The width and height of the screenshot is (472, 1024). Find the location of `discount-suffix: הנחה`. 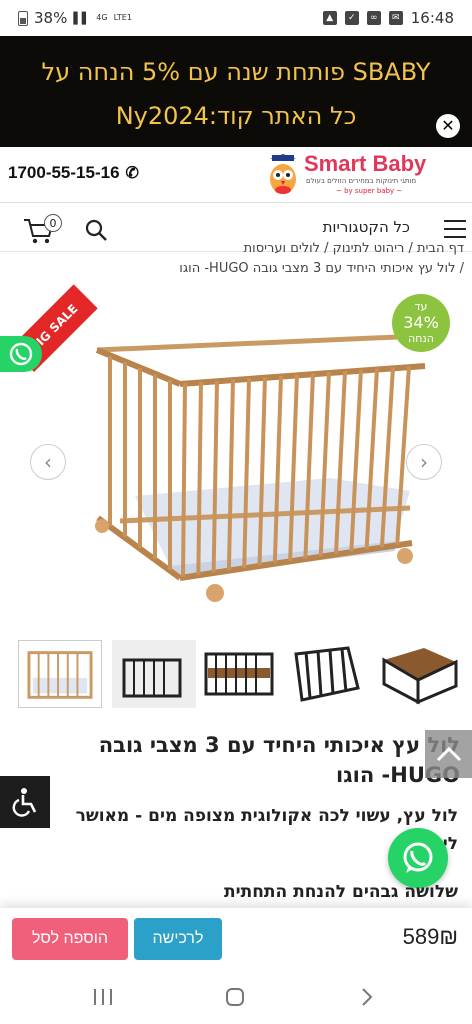

discount-suffix: הנחה is located at coordinates (421, 338).